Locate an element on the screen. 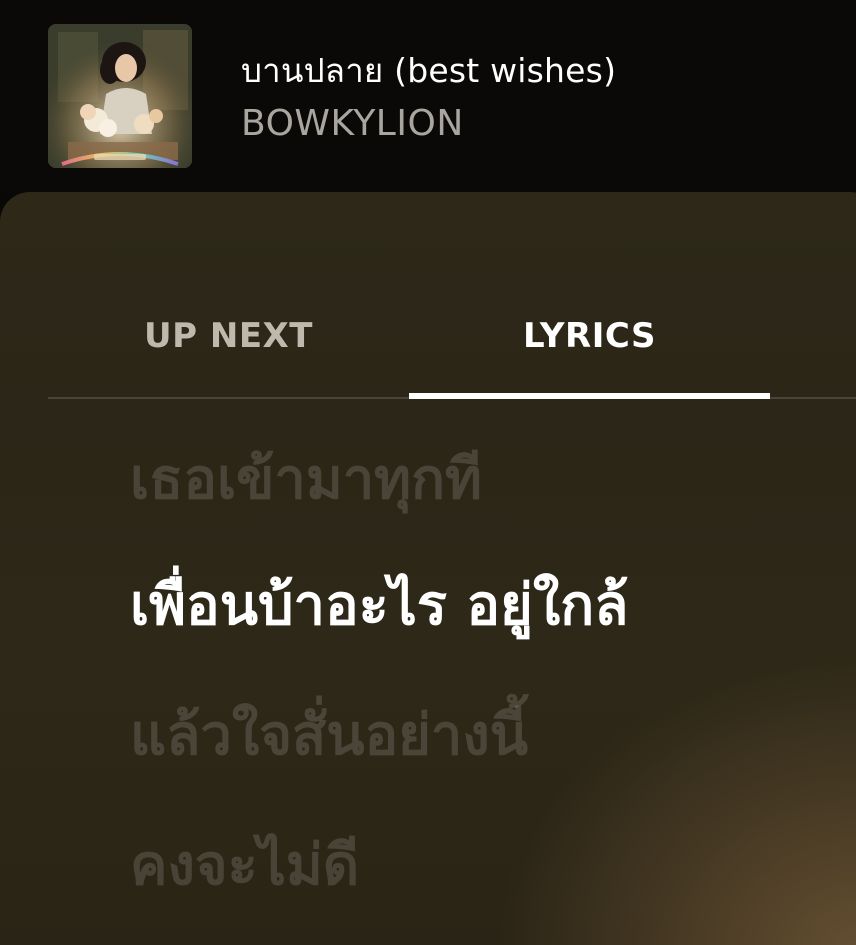  track-title: บานปลาย (best wishes) is located at coordinates (428, 70).